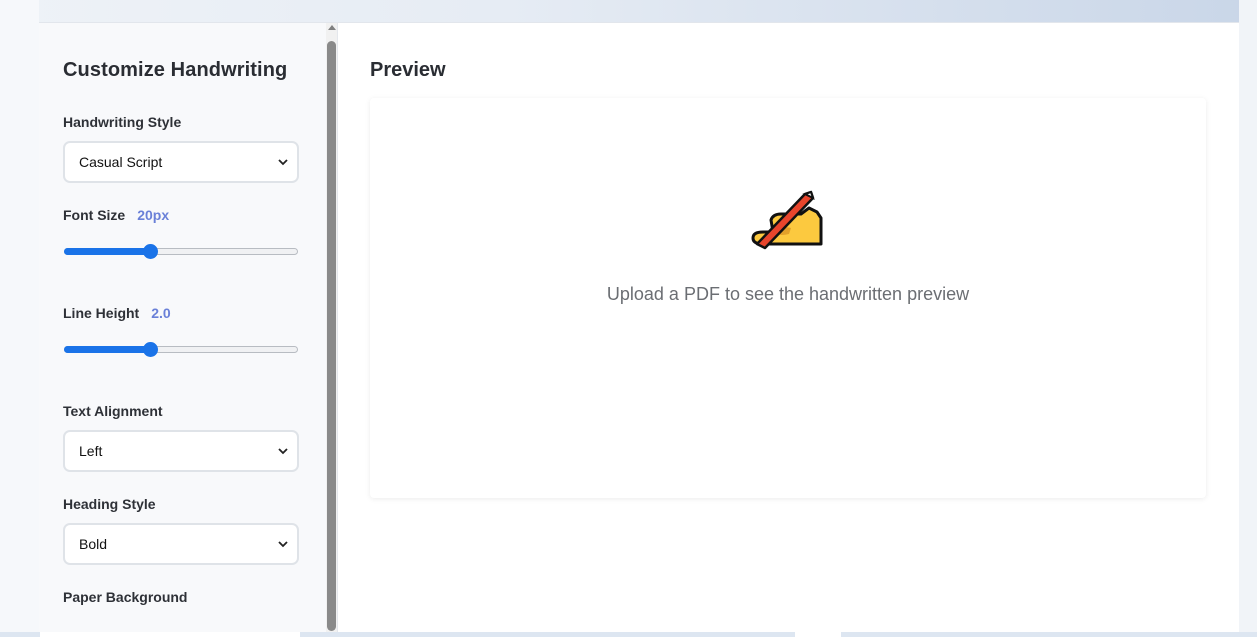 The height and width of the screenshot is (637, 1257). Describe the element at coordinates (188, 411) in the screenshot. I see `text-alignment-label: Text Alignment` at that location.